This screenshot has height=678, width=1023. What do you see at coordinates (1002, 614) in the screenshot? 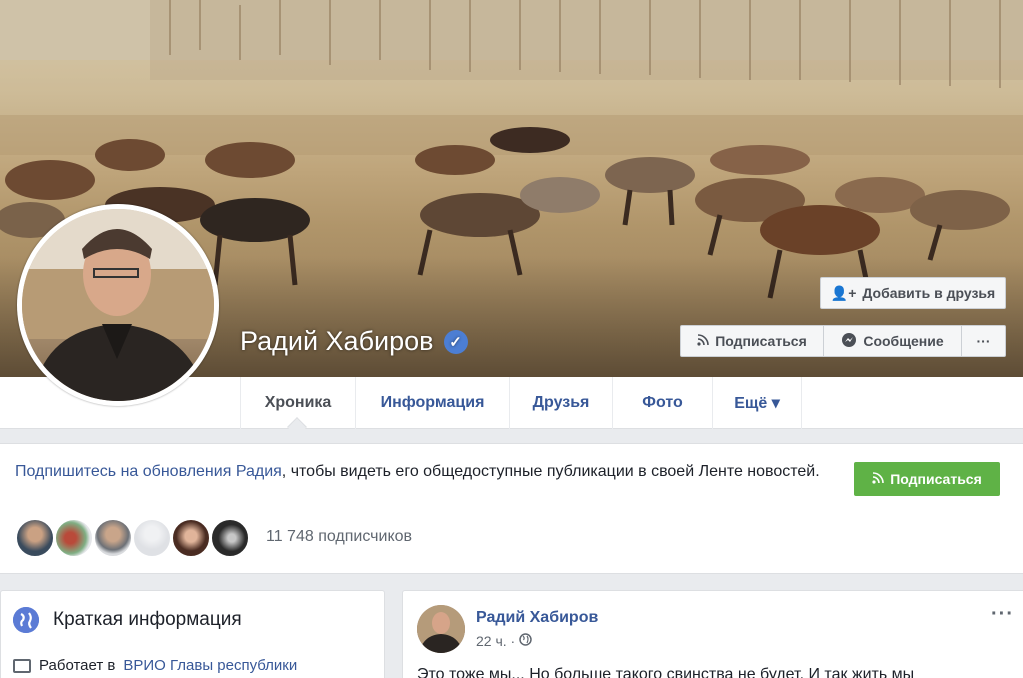
I see `post-options-button: ···` at bounding box center [1002, 614].